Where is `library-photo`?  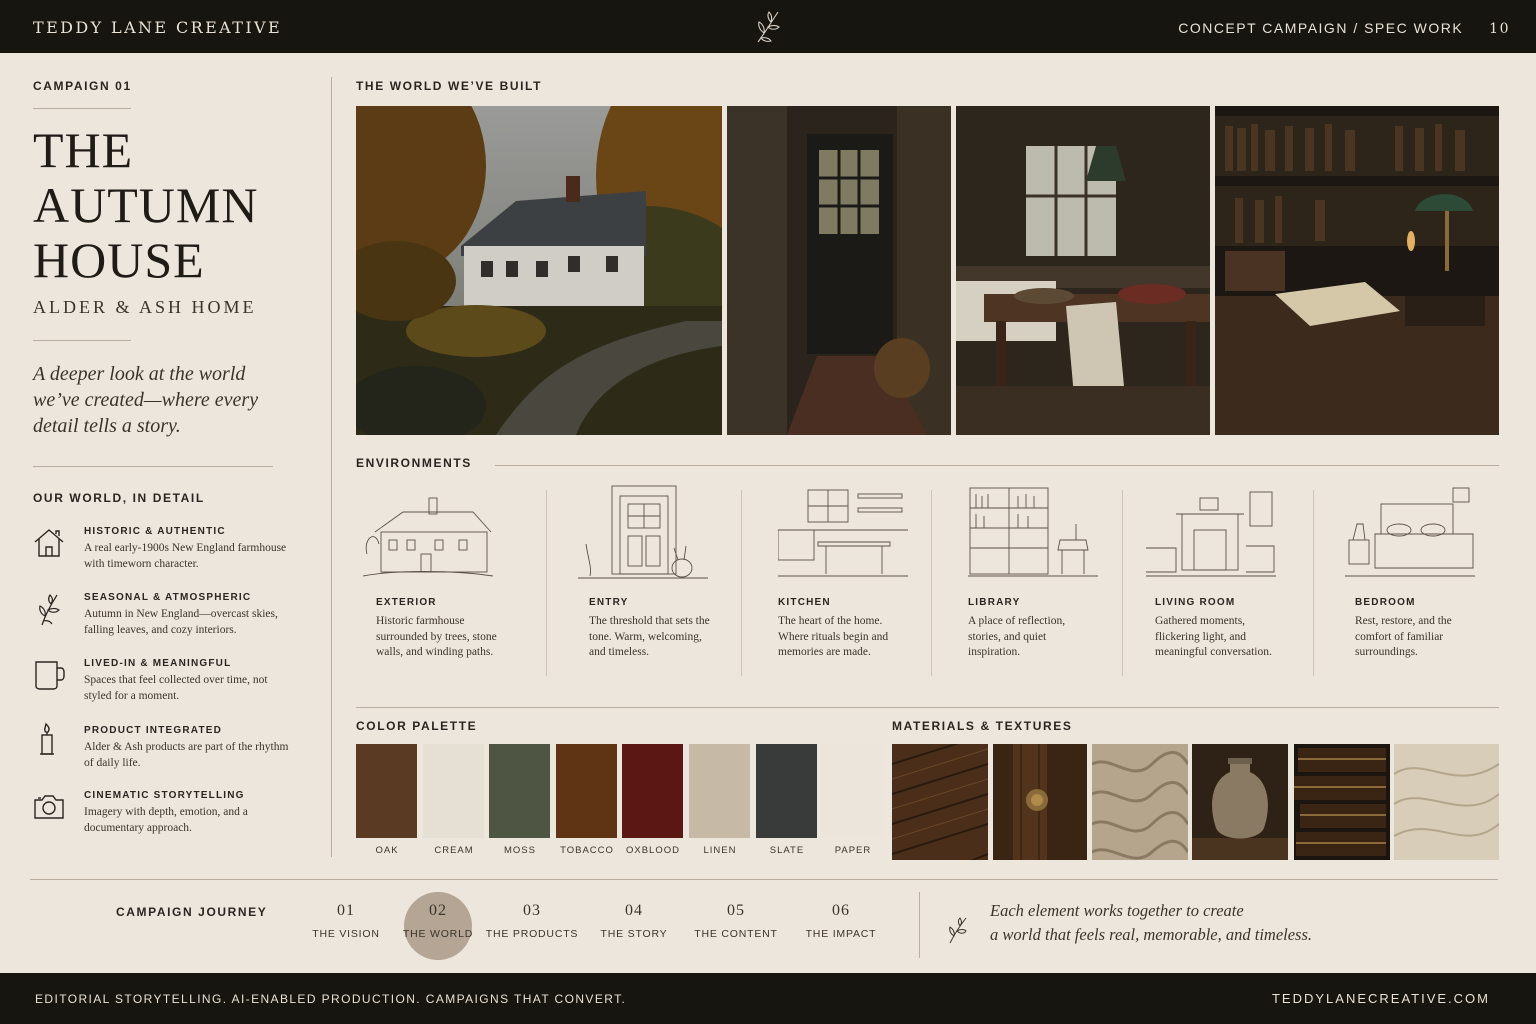 library-photo is located at coordinates (1357, 270).